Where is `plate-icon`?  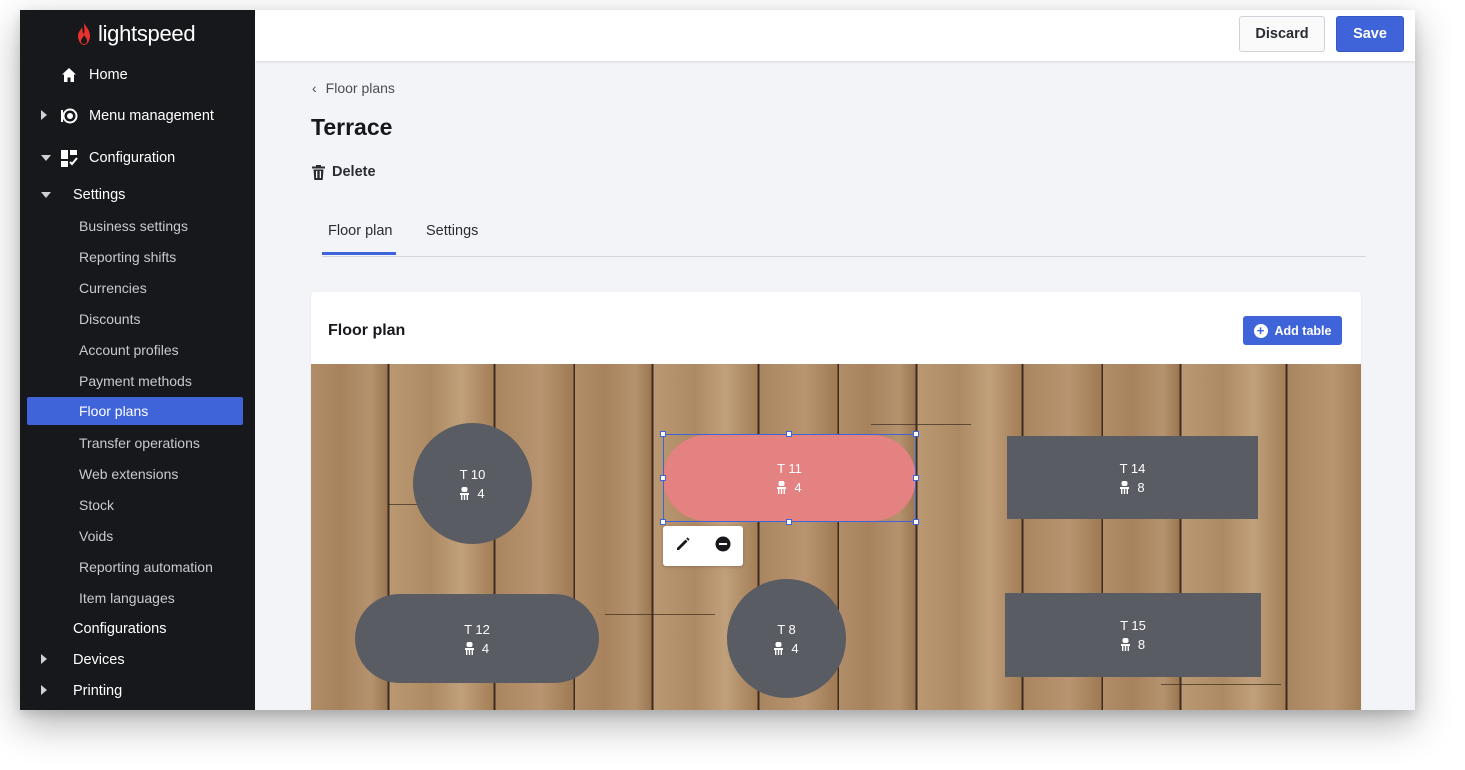 plate-icon is located at coordinates (69, 116).